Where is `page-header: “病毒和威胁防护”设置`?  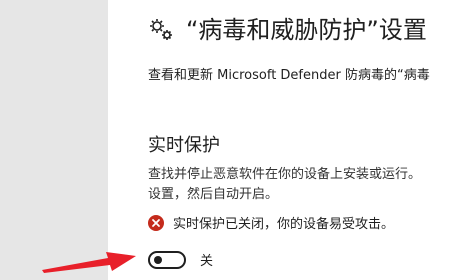 page-header: “病毒和威胁防护”设置 is located at coordinates (286, 30).